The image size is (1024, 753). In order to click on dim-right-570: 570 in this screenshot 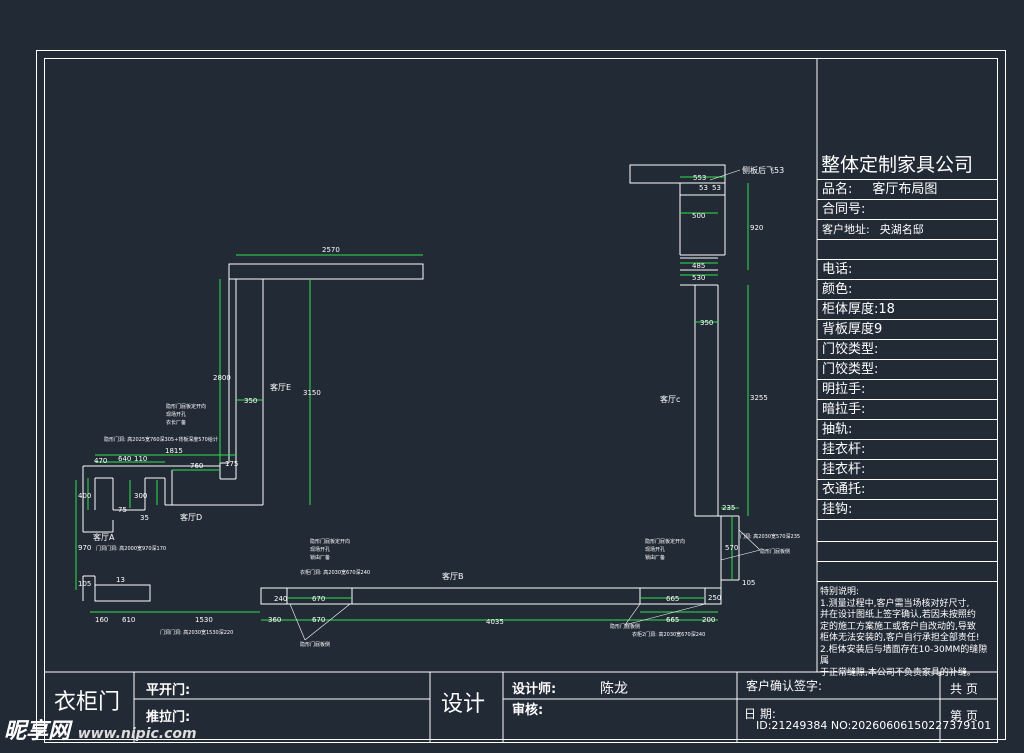, I will do `click(731, 548)`.